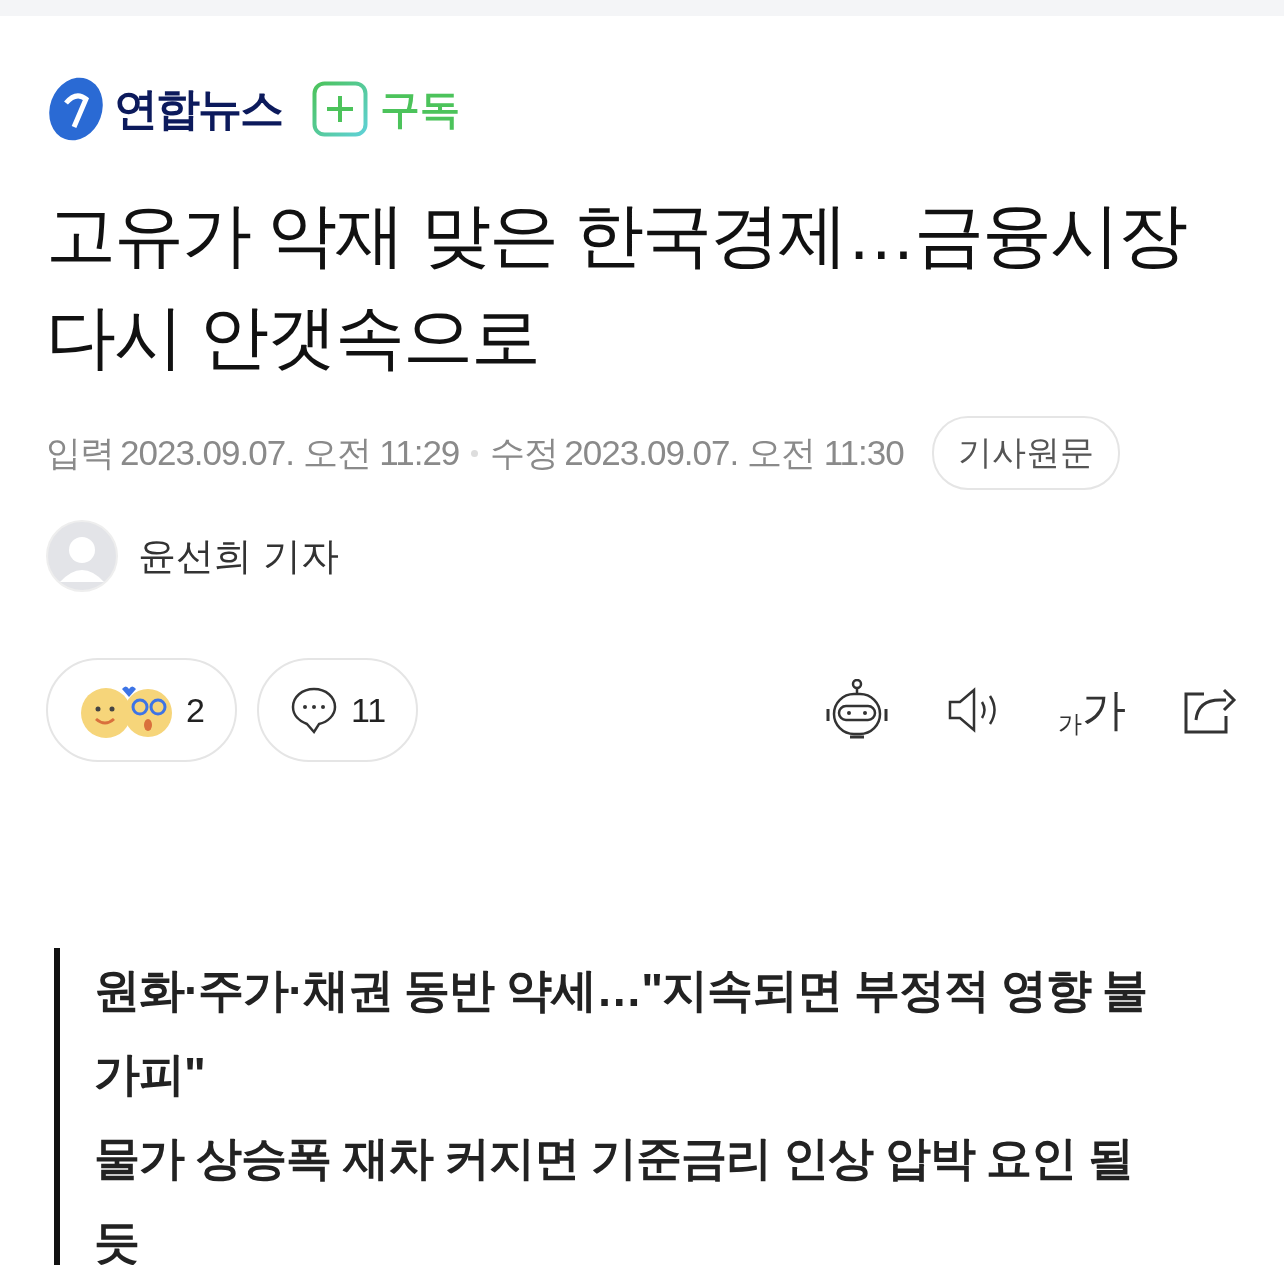 This screenshot has height=1265, width=1284. I want to click on summary-line: 원화·주가·채권 동반 약세…"지속되면 부정적 영향 불가피", so click(621, 1032).